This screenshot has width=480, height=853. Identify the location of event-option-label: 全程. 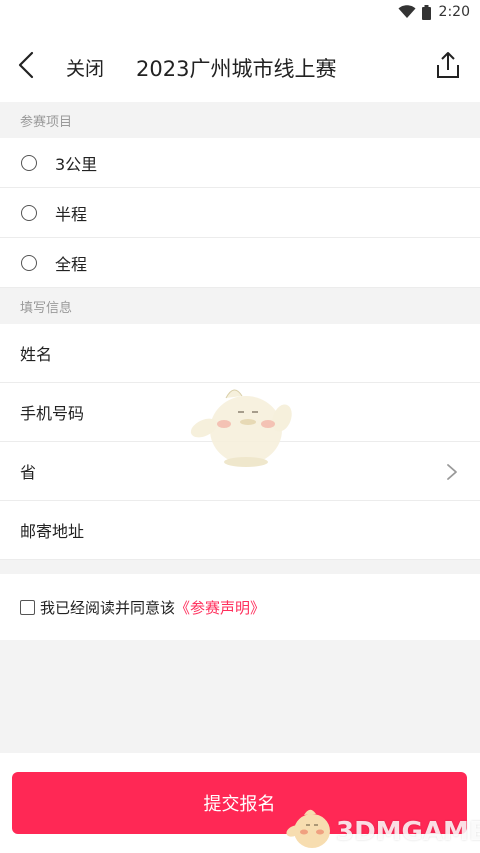
(71, 264).